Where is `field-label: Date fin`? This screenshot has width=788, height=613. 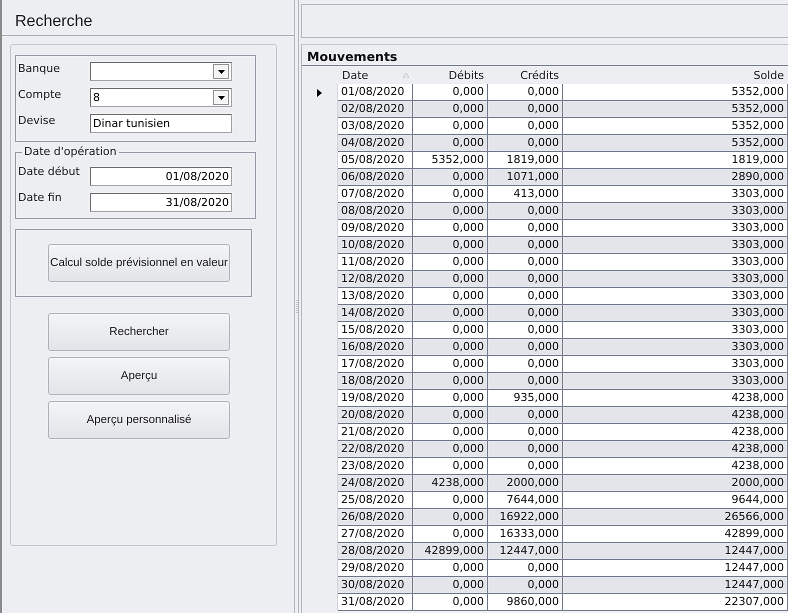 field-label: Date fin is located at coordinates (40, 197).